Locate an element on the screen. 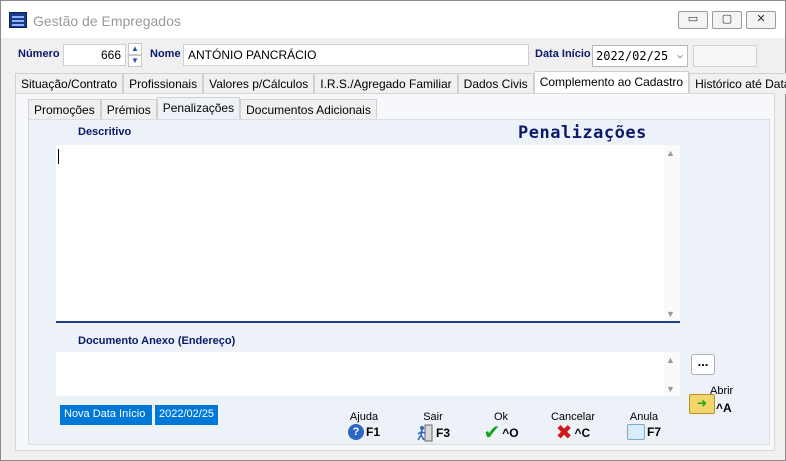  numero-spin-up: ▲ is located at coordinates (135, 49).